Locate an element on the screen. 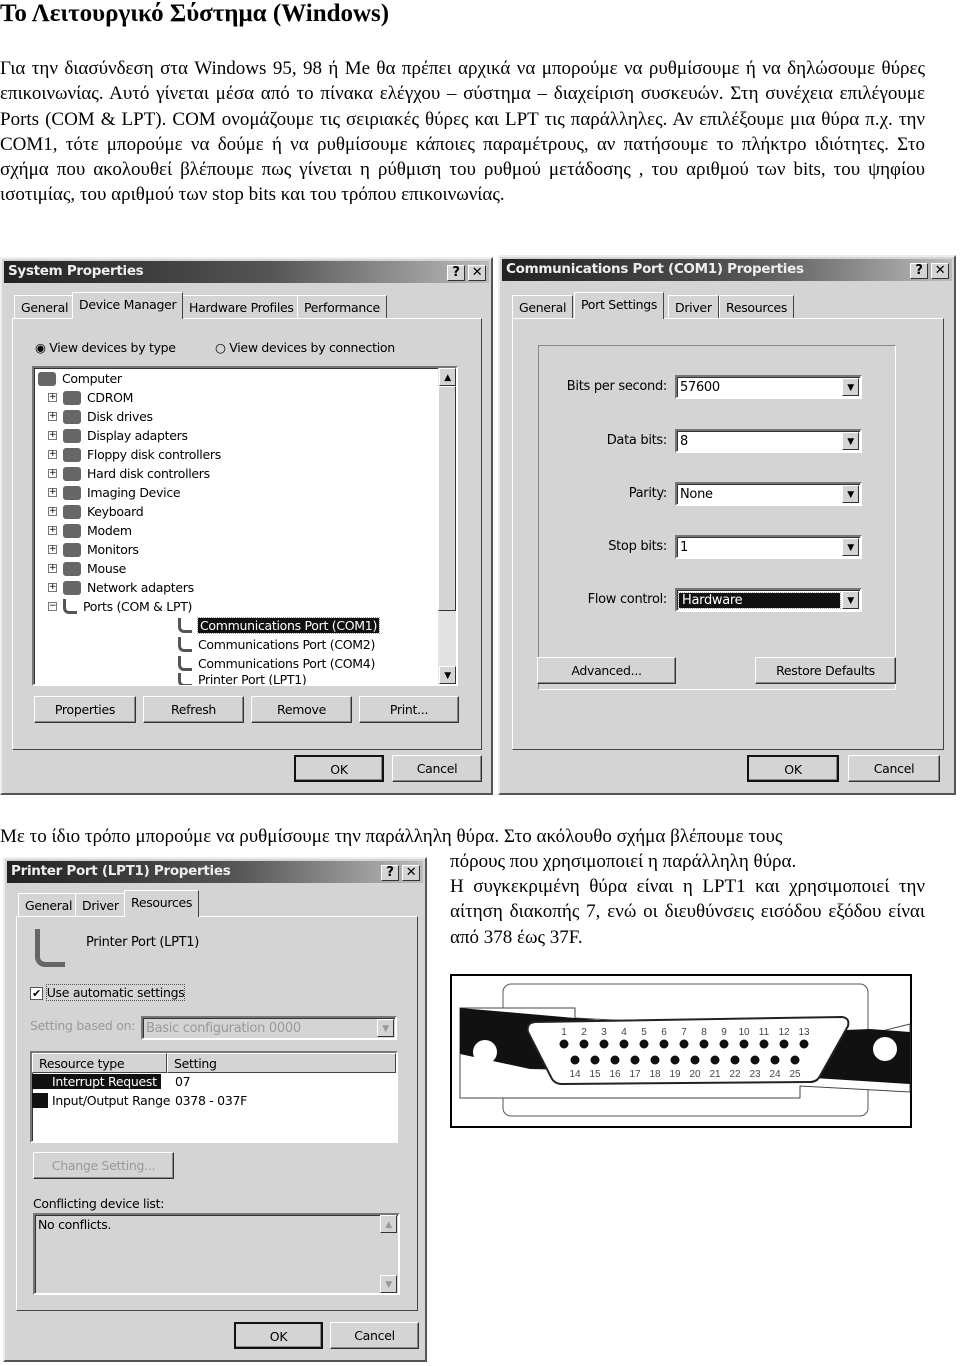 The image size is (960, 1366). column-resource-type: Resource type is located at coordinates (99, 1063).